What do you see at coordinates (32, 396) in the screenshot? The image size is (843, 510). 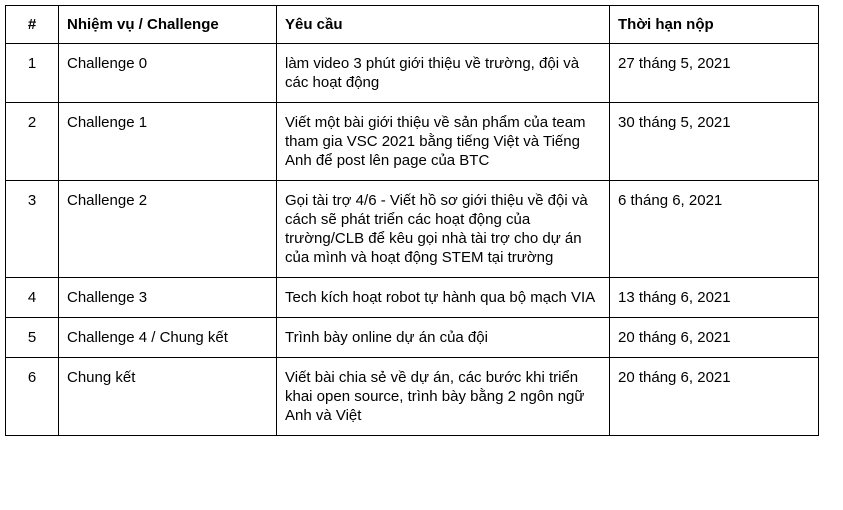 I see `row-number: 6` at bounding box center [32, 396].